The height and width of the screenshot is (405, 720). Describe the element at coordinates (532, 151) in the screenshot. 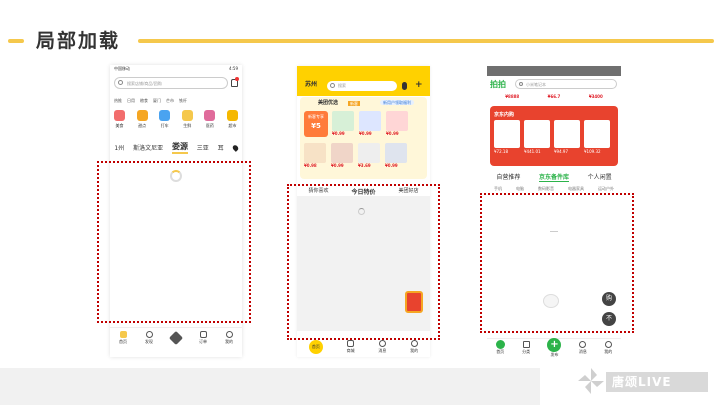

I see `product-price: ¥441.01` at that location.